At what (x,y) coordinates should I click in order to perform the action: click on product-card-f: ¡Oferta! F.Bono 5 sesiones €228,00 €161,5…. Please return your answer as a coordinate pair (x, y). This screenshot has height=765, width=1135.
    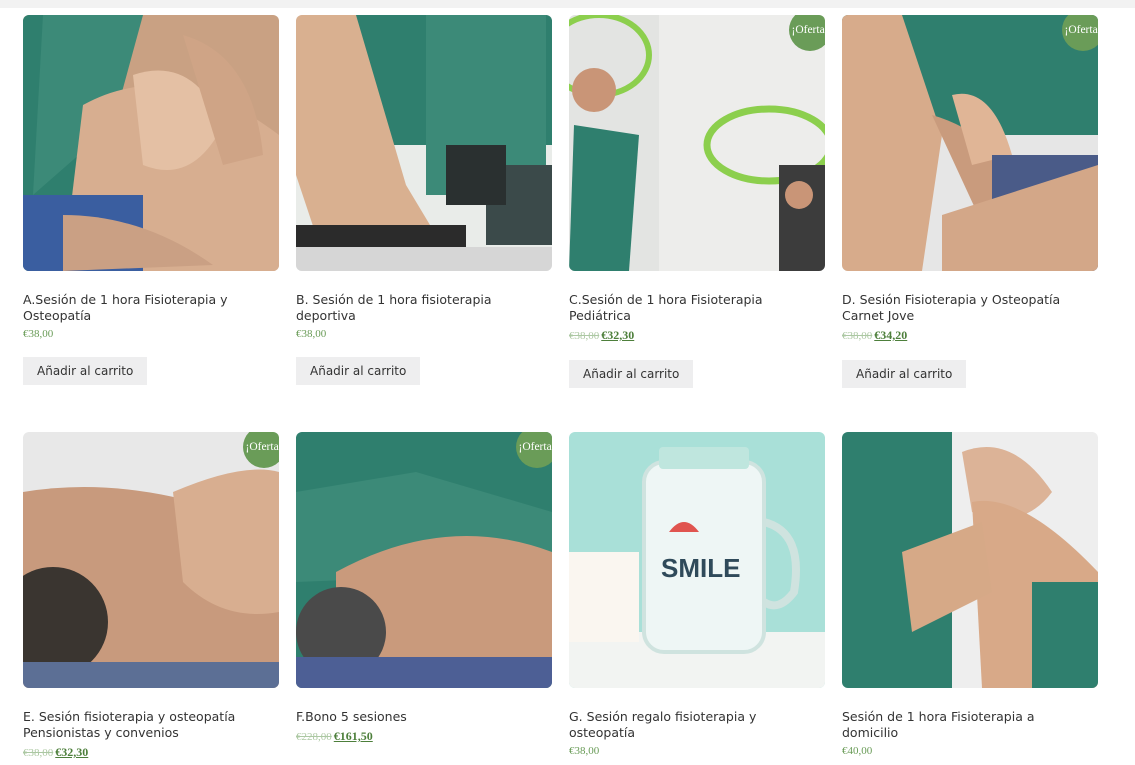
    Looking at the image, I should click on (424, 588).